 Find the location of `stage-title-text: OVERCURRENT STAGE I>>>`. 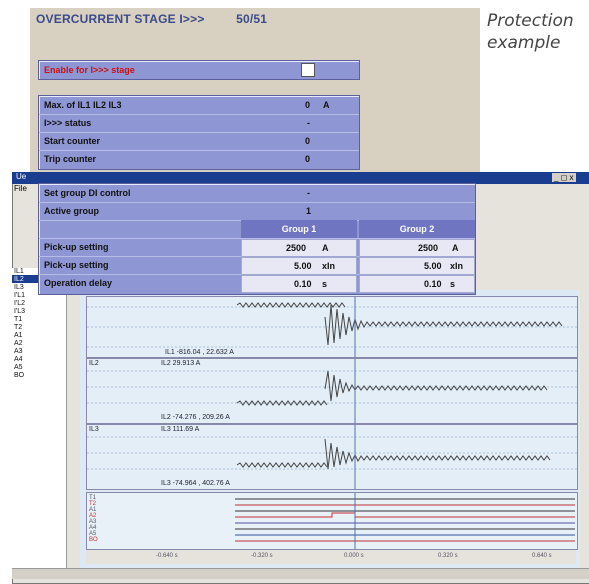

stage-title-text: OVERCURRENT STAGE I>>> is located at coordinates (120, 19).